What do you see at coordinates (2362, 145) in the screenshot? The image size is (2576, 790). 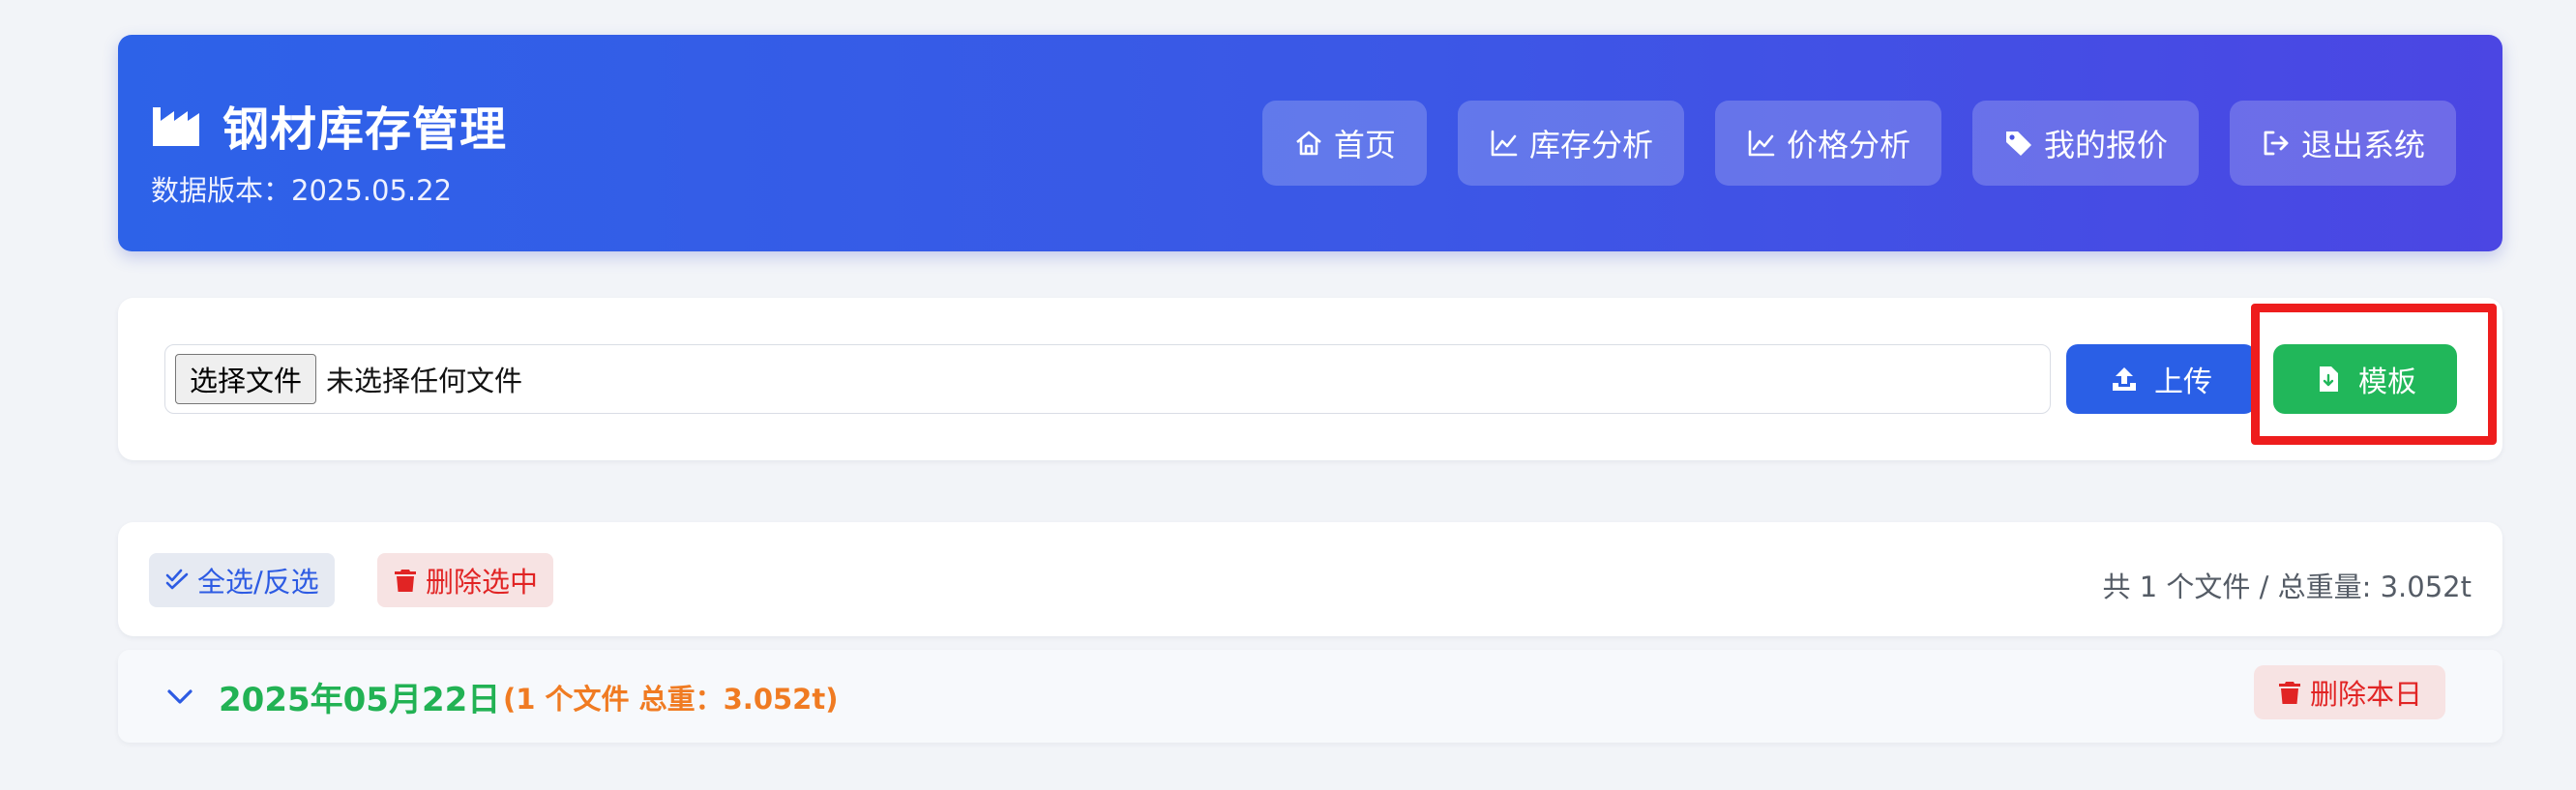 I see `nav-logout-label: 退出系统` at bounding box center [2362, 145].